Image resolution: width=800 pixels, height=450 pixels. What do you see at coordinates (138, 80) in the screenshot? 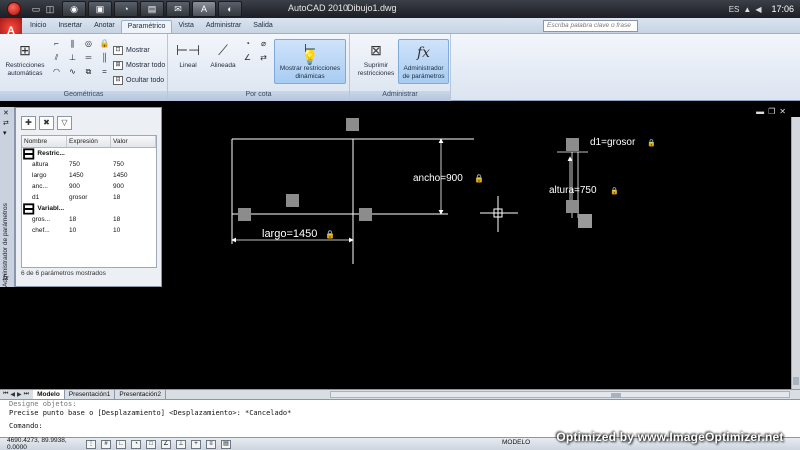
I see `hide-all-button: ⊟ Ocultar todo` at bounding box center [138, 80].